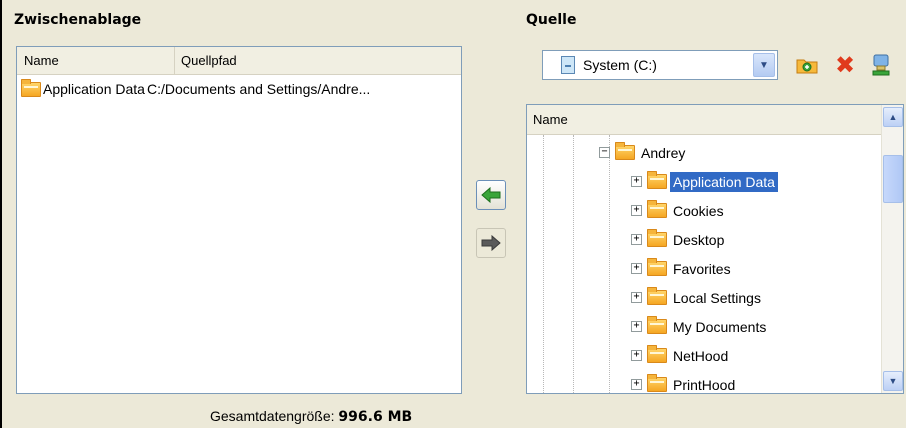 This screenshot has width=906, height=428. What do you see at coordinates (702, 268) in the screenshot?
I see `tree-item-label: Favorites` at bounding box center [702, 268].